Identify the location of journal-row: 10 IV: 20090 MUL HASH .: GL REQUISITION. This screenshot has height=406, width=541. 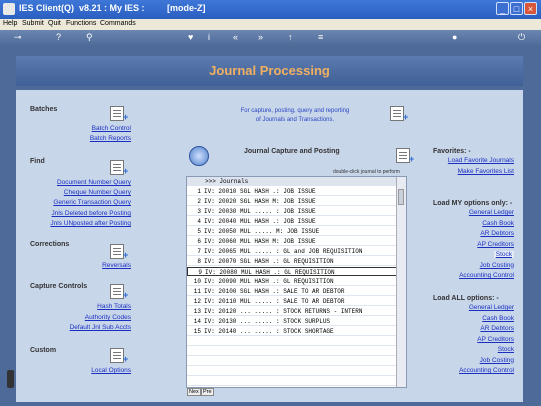
(292, 281).